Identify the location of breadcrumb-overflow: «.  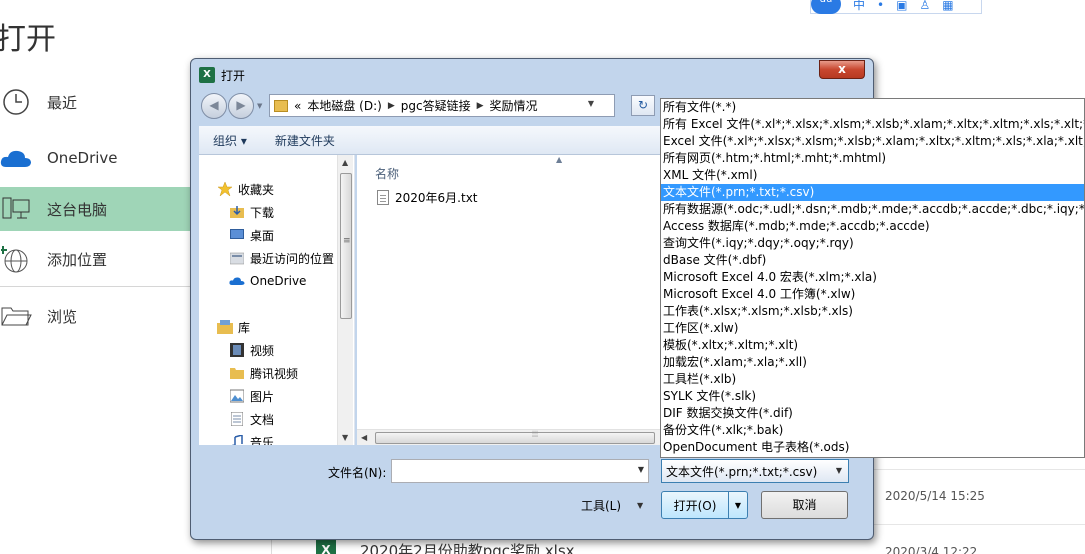
(297, 106).